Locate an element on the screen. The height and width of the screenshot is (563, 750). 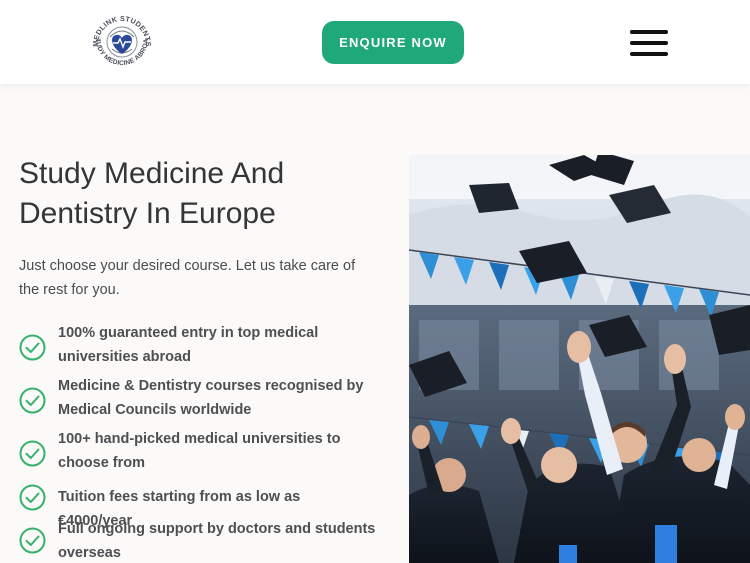
medlink-logo: MEDLINK STUDENTS STUDY MEDICINE ABROAD is located at coordinates (121, 39).